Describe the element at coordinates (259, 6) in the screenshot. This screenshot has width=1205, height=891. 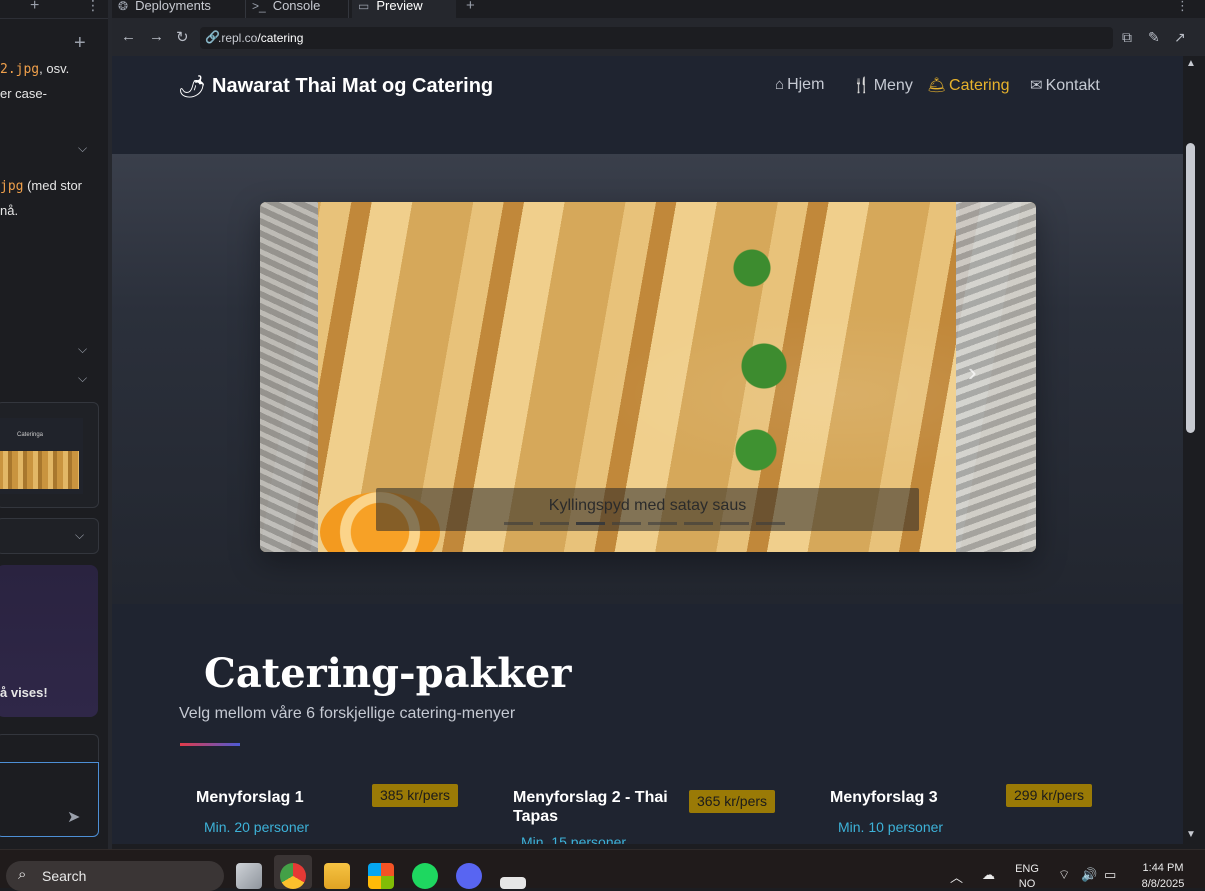
I see `console-icon: >_` at that location.